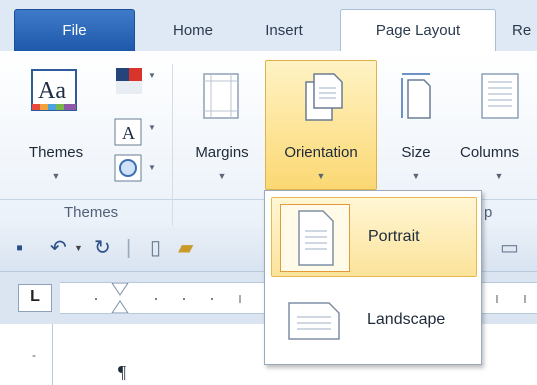  What do you see at coordinates (193, 30) in the screenshot?
I see `tab-home: Home` at bounding box center [193, 30].